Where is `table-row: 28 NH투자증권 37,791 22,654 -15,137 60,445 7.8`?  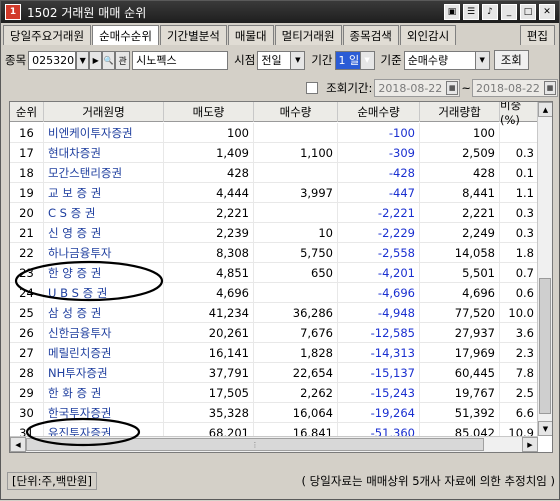 table-row: 28 NH투자증권 37,791 22,654 -15,137 60,445 7.8 is located at coordinates (274, 373).